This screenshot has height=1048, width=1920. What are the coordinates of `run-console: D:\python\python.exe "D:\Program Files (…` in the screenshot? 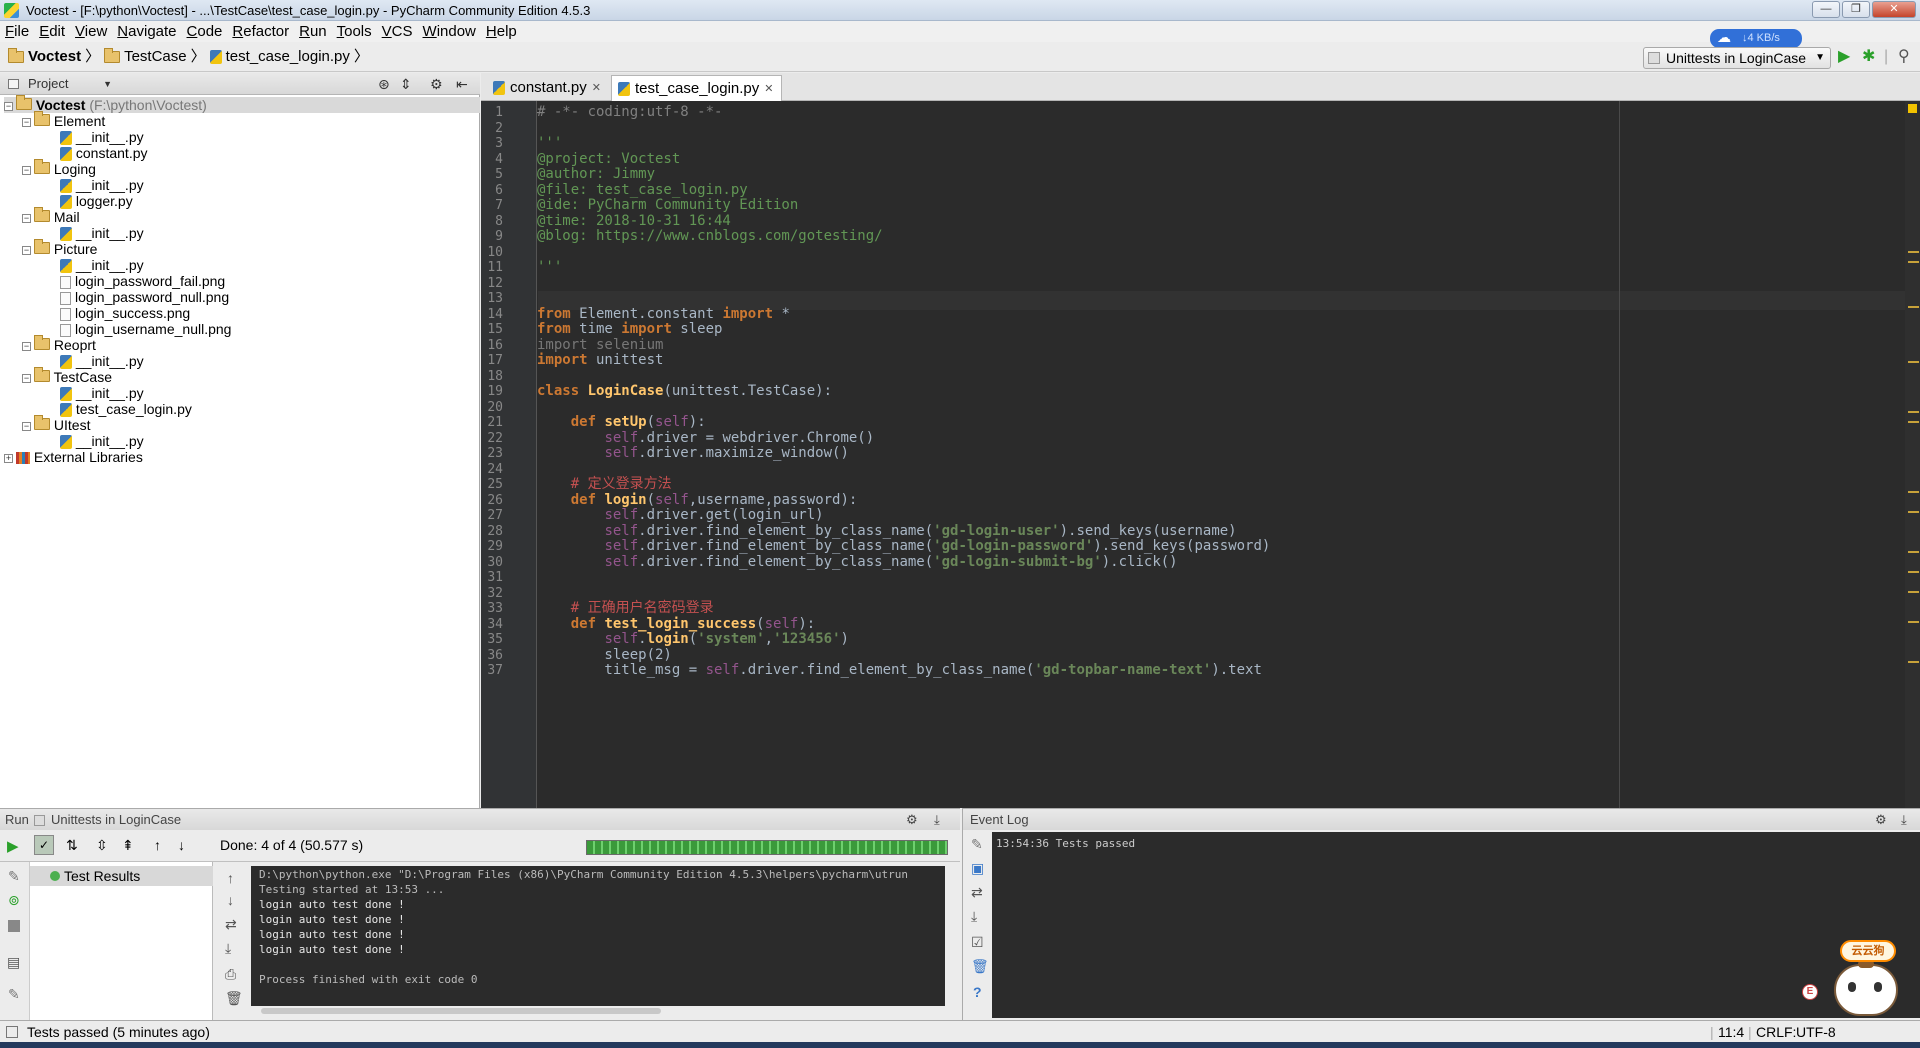 It's located at (598, 936).